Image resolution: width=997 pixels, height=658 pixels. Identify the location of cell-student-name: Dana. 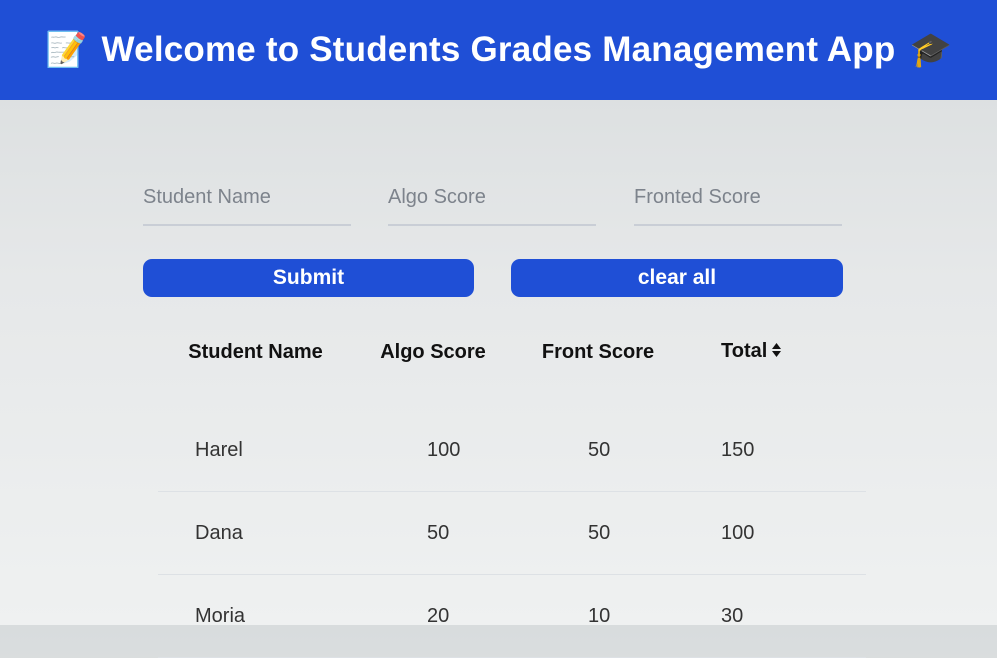
(255, 533).